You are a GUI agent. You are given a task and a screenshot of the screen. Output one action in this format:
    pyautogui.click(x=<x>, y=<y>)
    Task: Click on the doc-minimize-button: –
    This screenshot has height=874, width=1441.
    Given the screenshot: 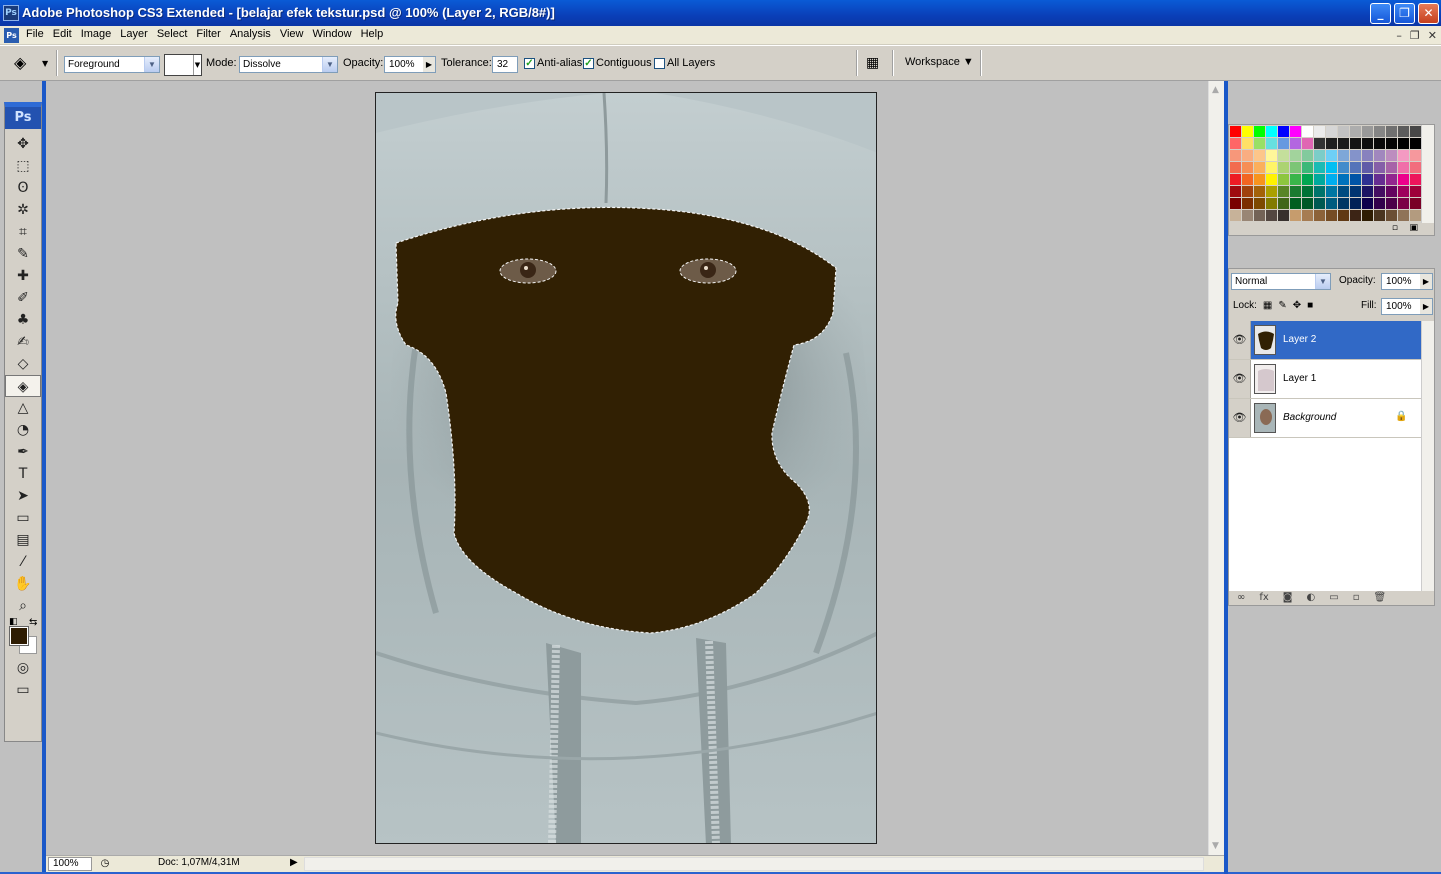 What is the action you would take?
    pyautogui.click(x=1399, y=35)
    